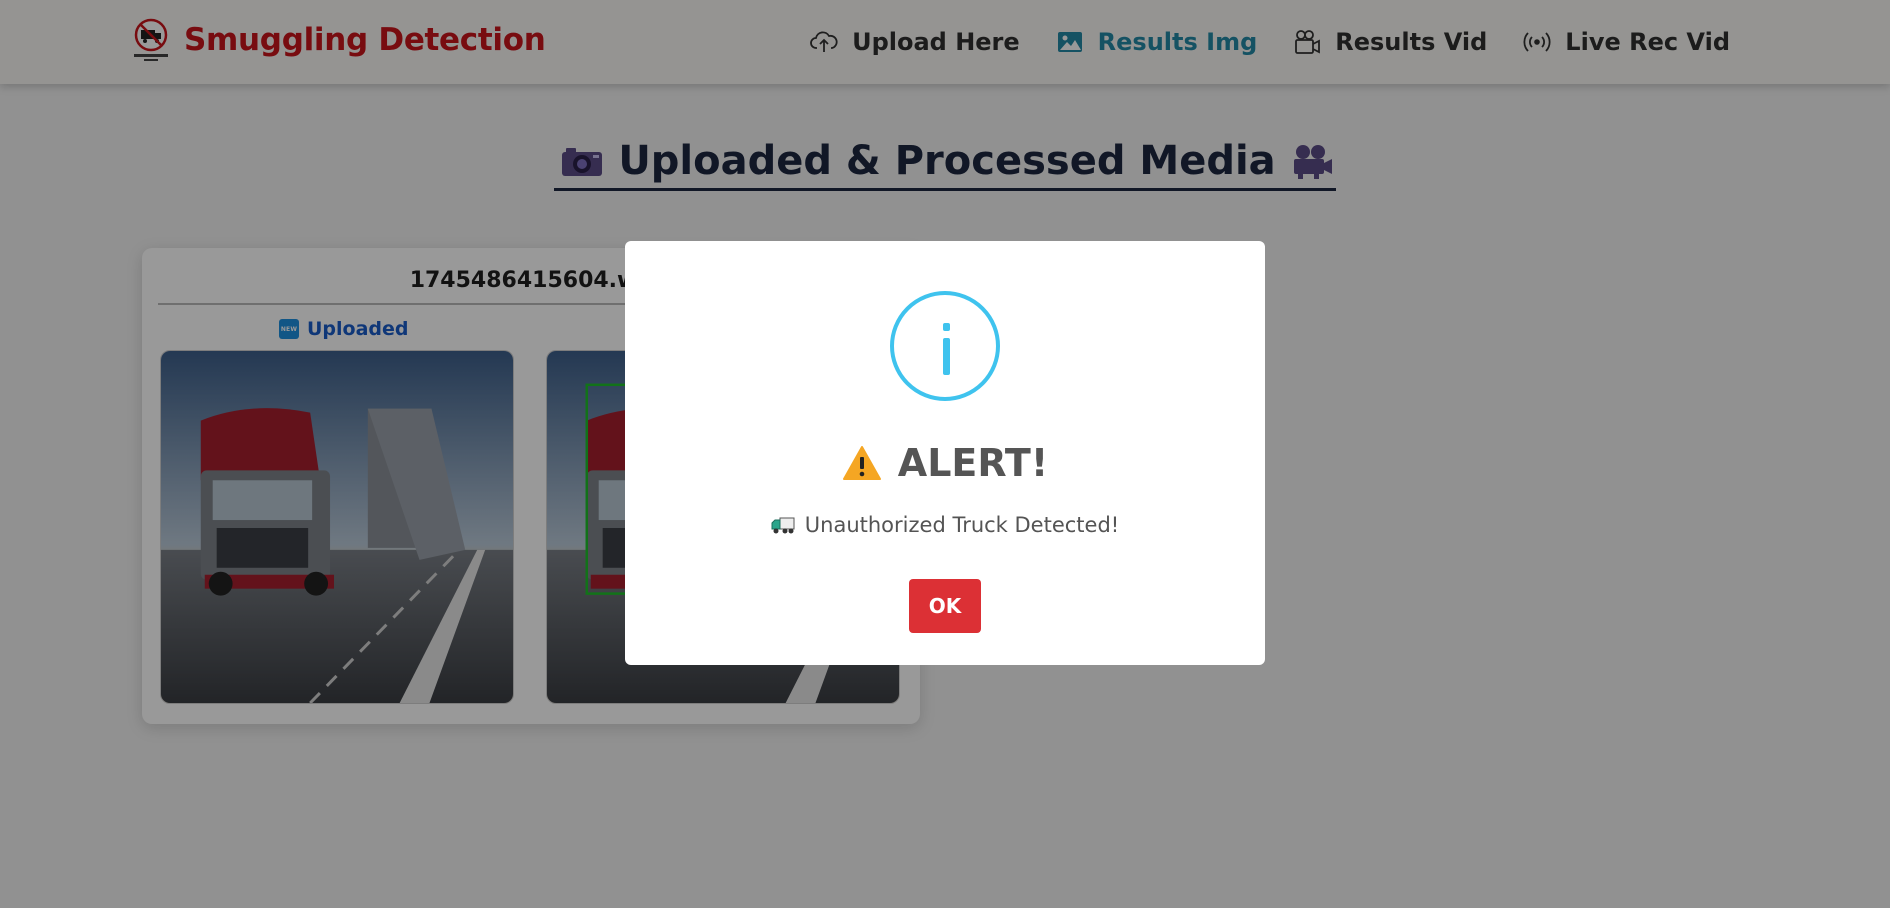 The width and height of the screenshot is (1890, 908). Describe the element at coordinates (945, 606) in the screenshot. I see `ok-button: OK` at that location.